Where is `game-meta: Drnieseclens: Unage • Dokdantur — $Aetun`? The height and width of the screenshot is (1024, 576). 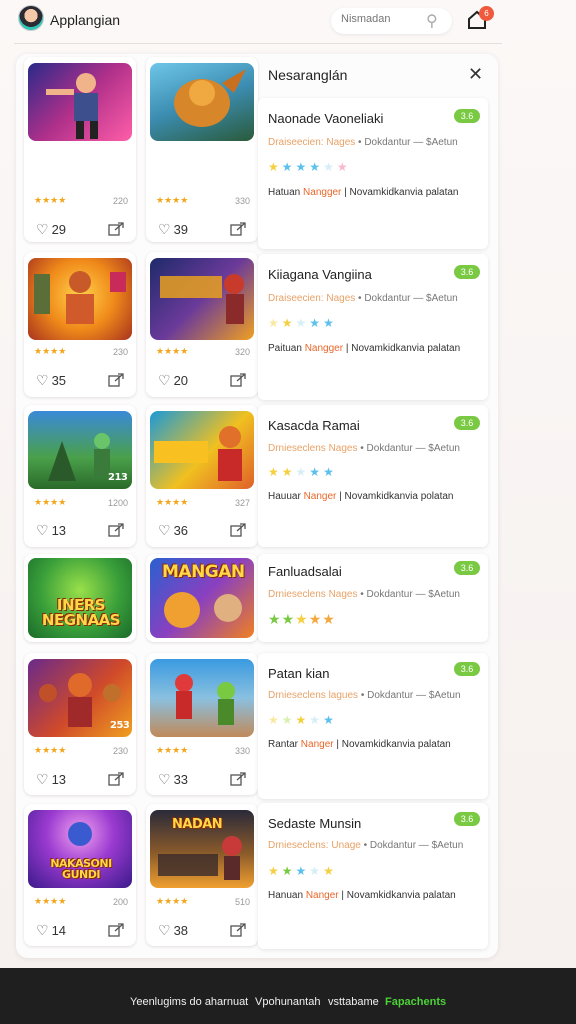 game-meta: Drnieseclens: Unage • Dokdantur — $Aetun is located at coordinates (366, 845).